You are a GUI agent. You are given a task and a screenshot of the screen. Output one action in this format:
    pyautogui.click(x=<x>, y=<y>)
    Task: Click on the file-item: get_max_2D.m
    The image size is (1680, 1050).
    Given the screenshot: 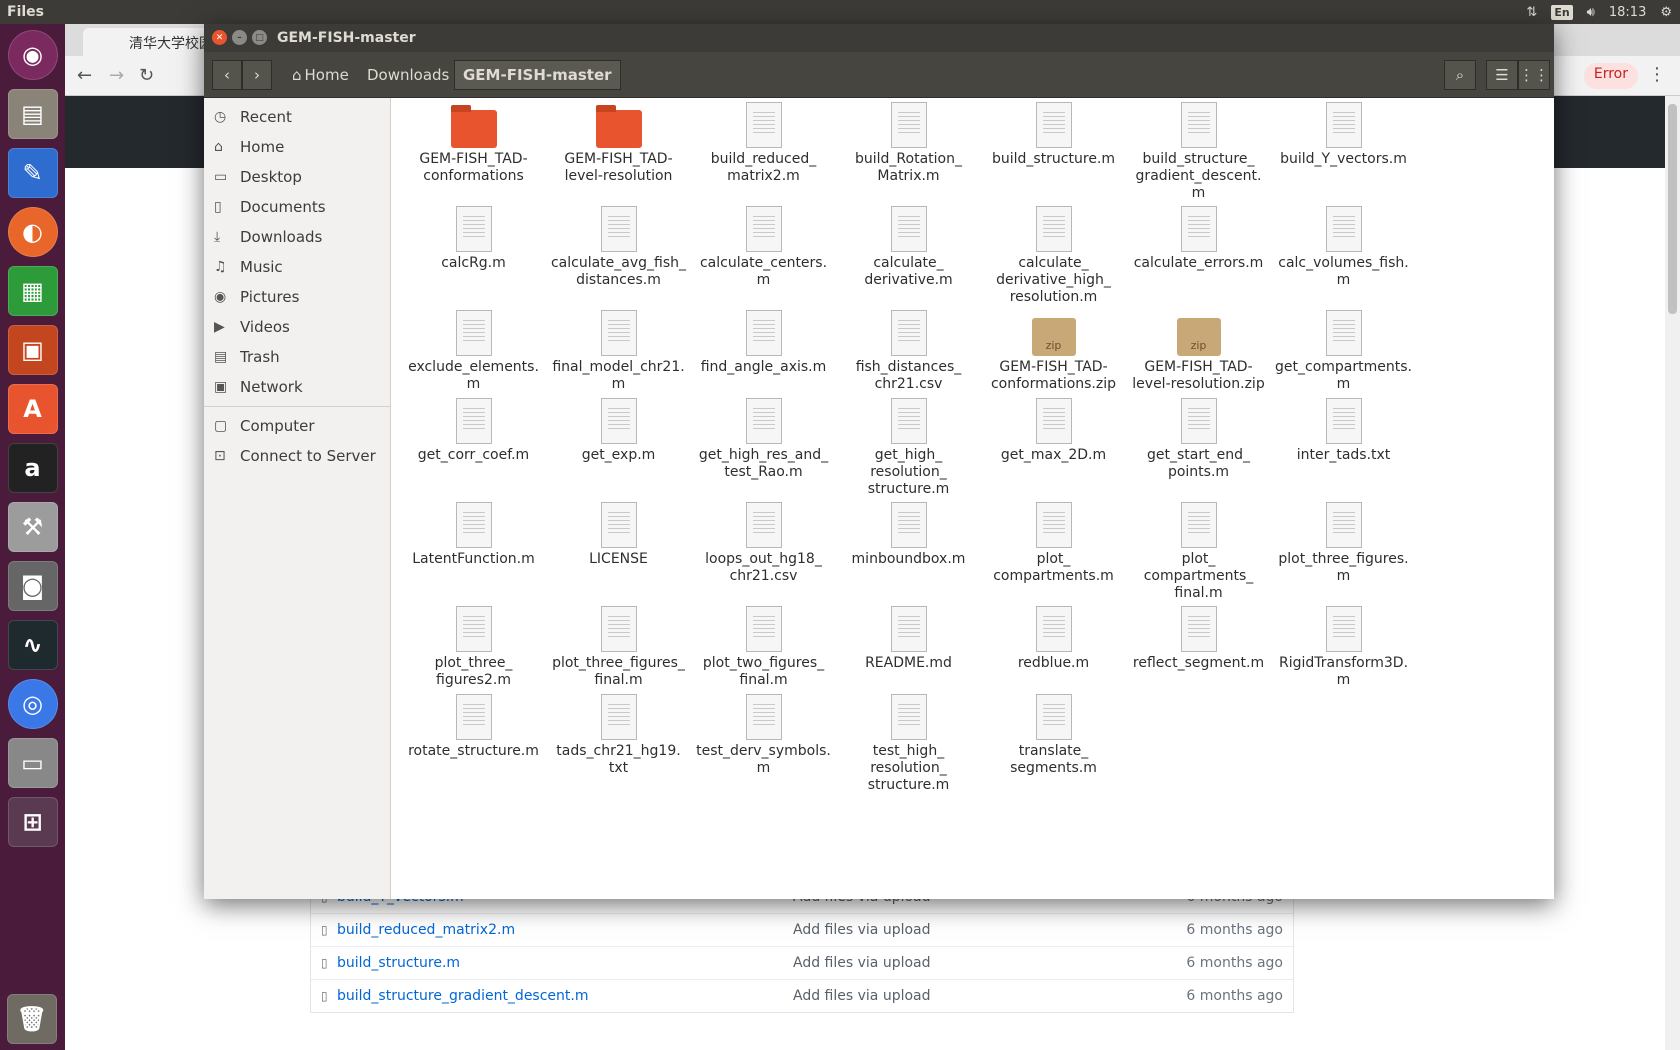 What is the action you would take?
    pyautogui.click(x=1053, y=431)
    